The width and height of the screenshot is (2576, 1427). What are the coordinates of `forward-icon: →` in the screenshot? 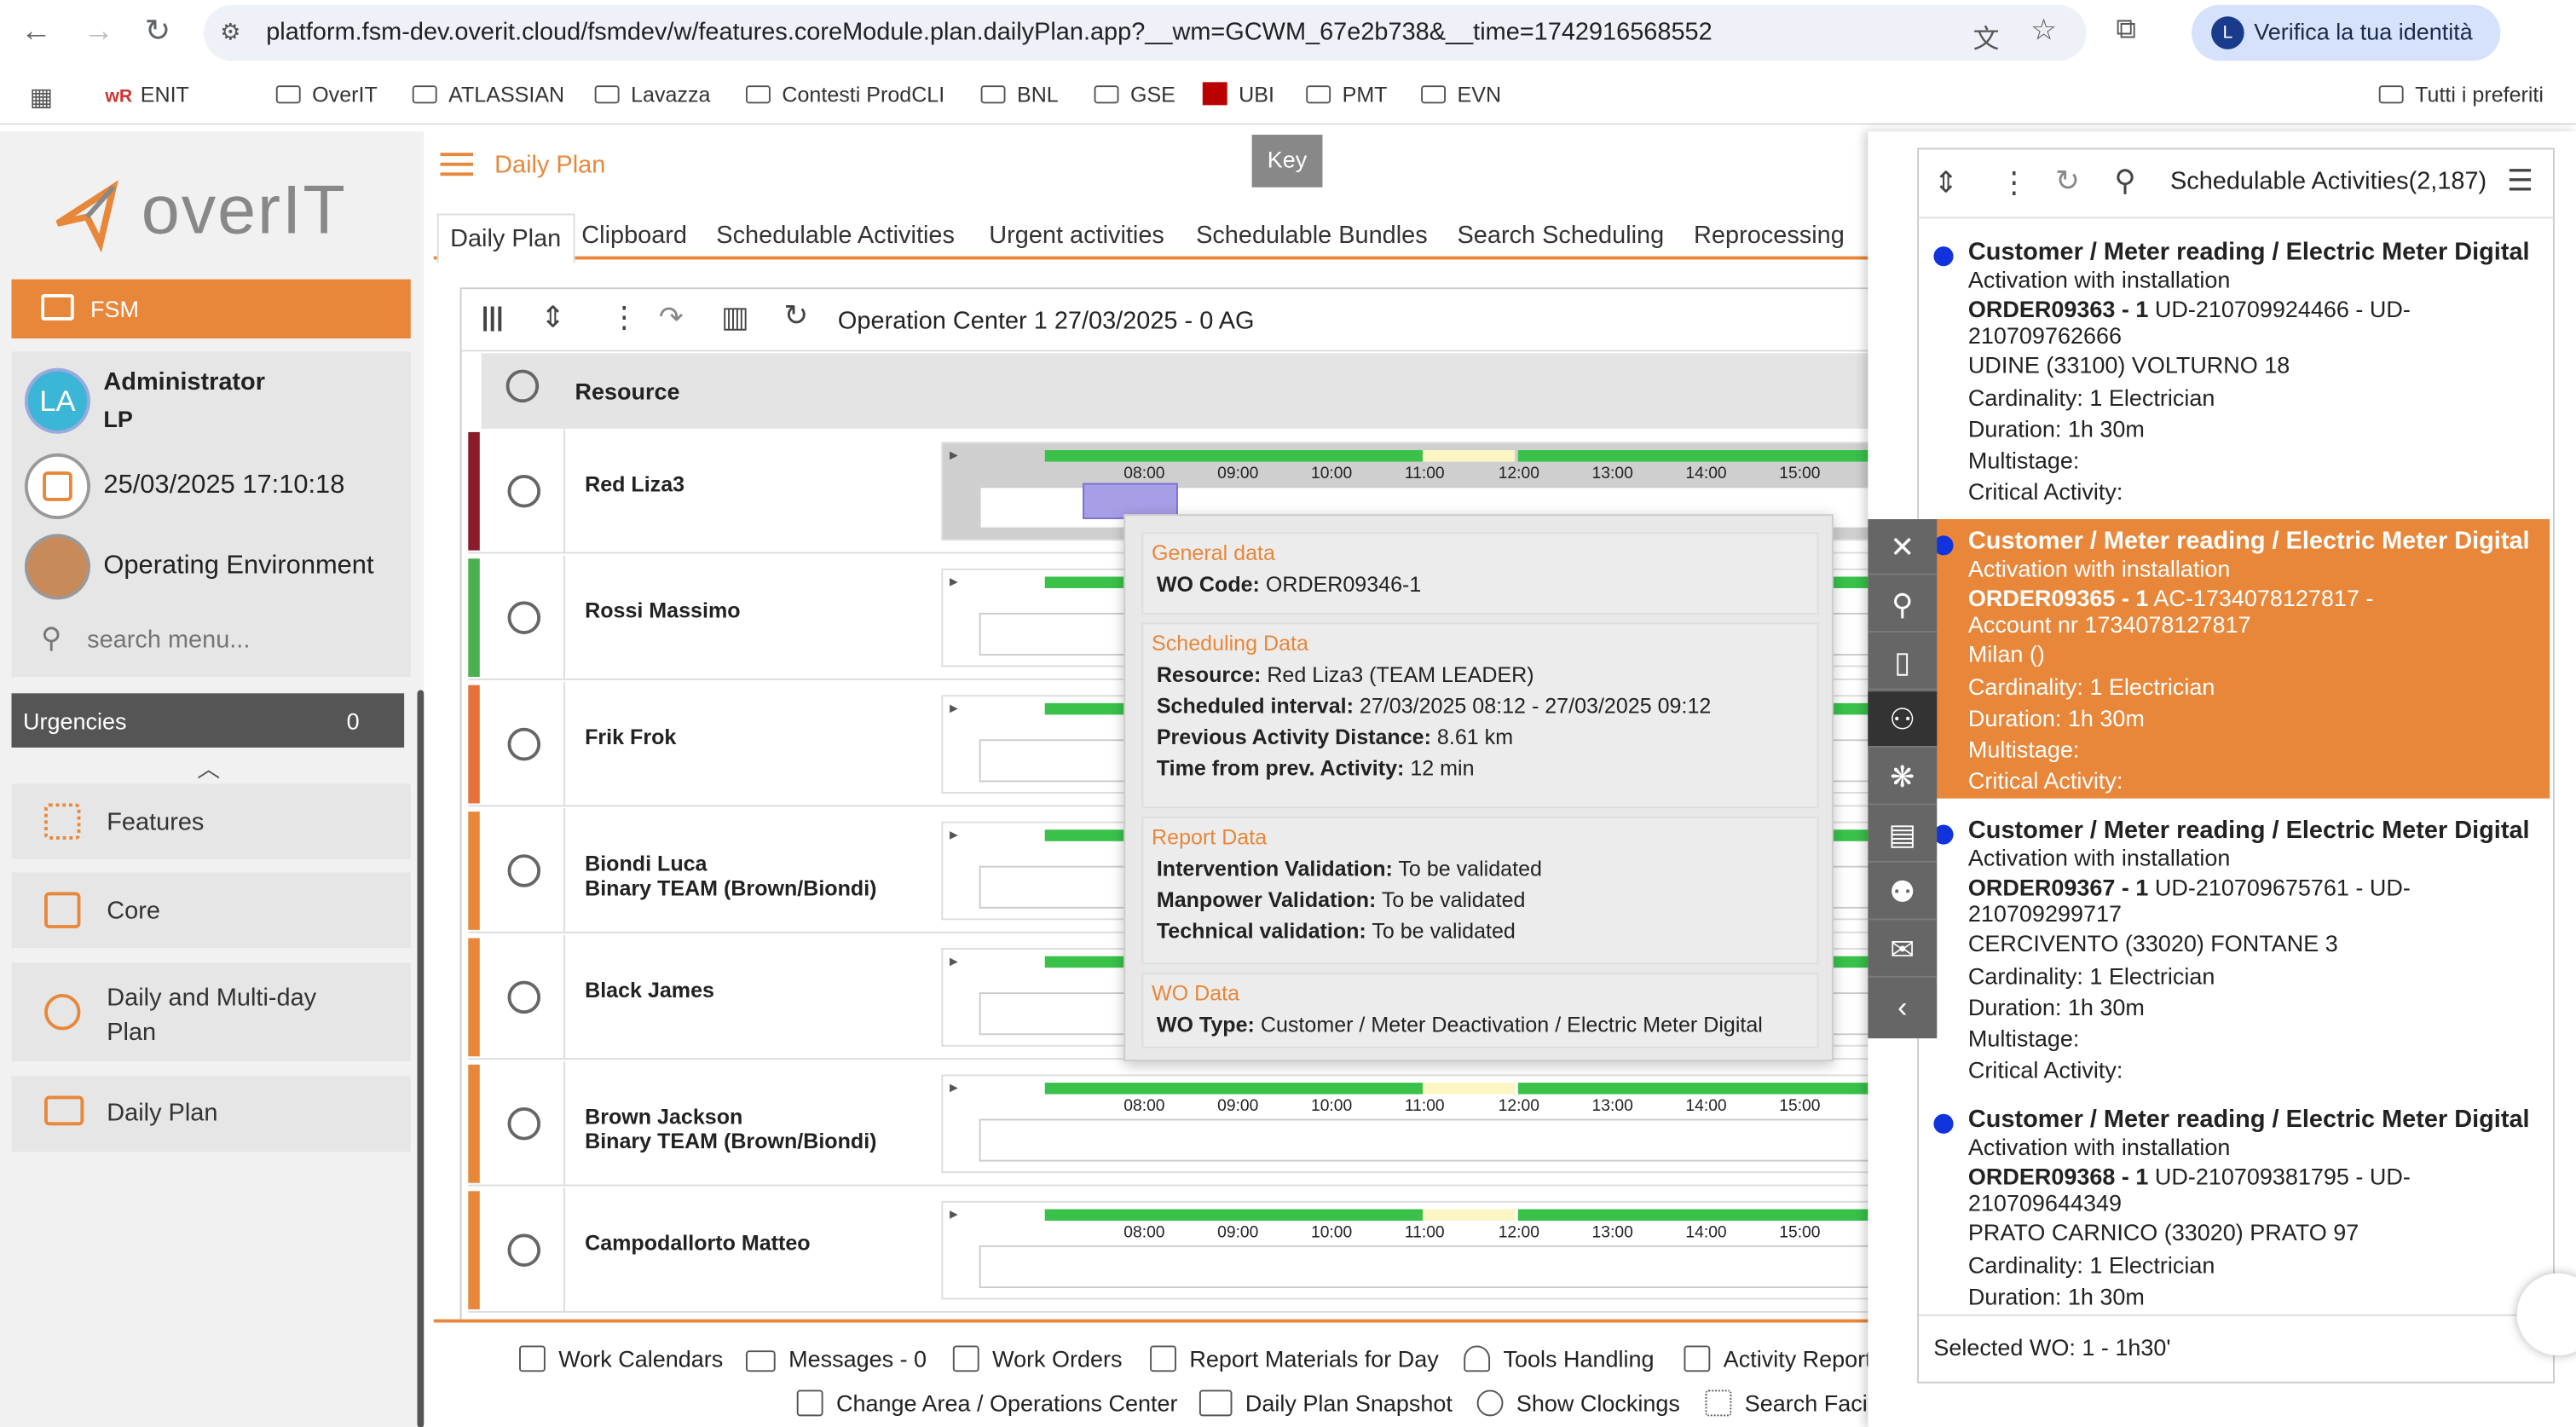 It's located at (98, 32).